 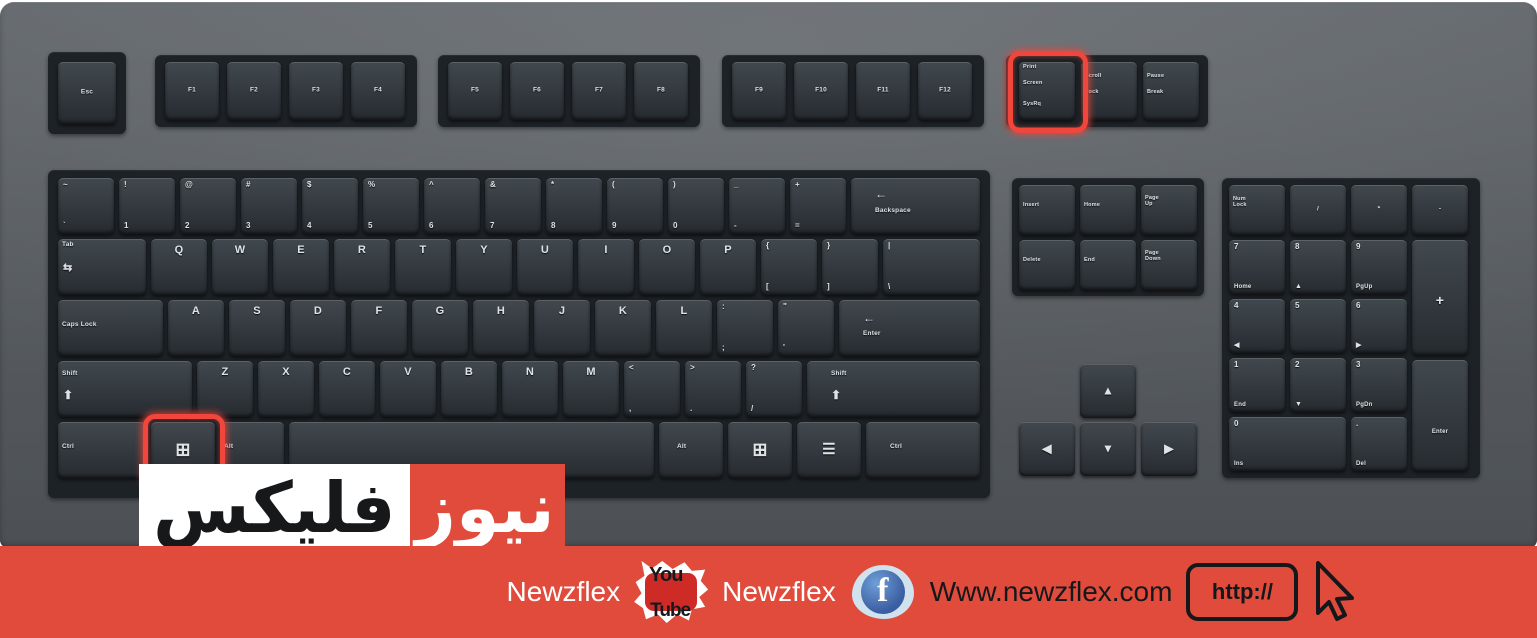 I want to click on key-f2: F2, so click(x=254, y=91).